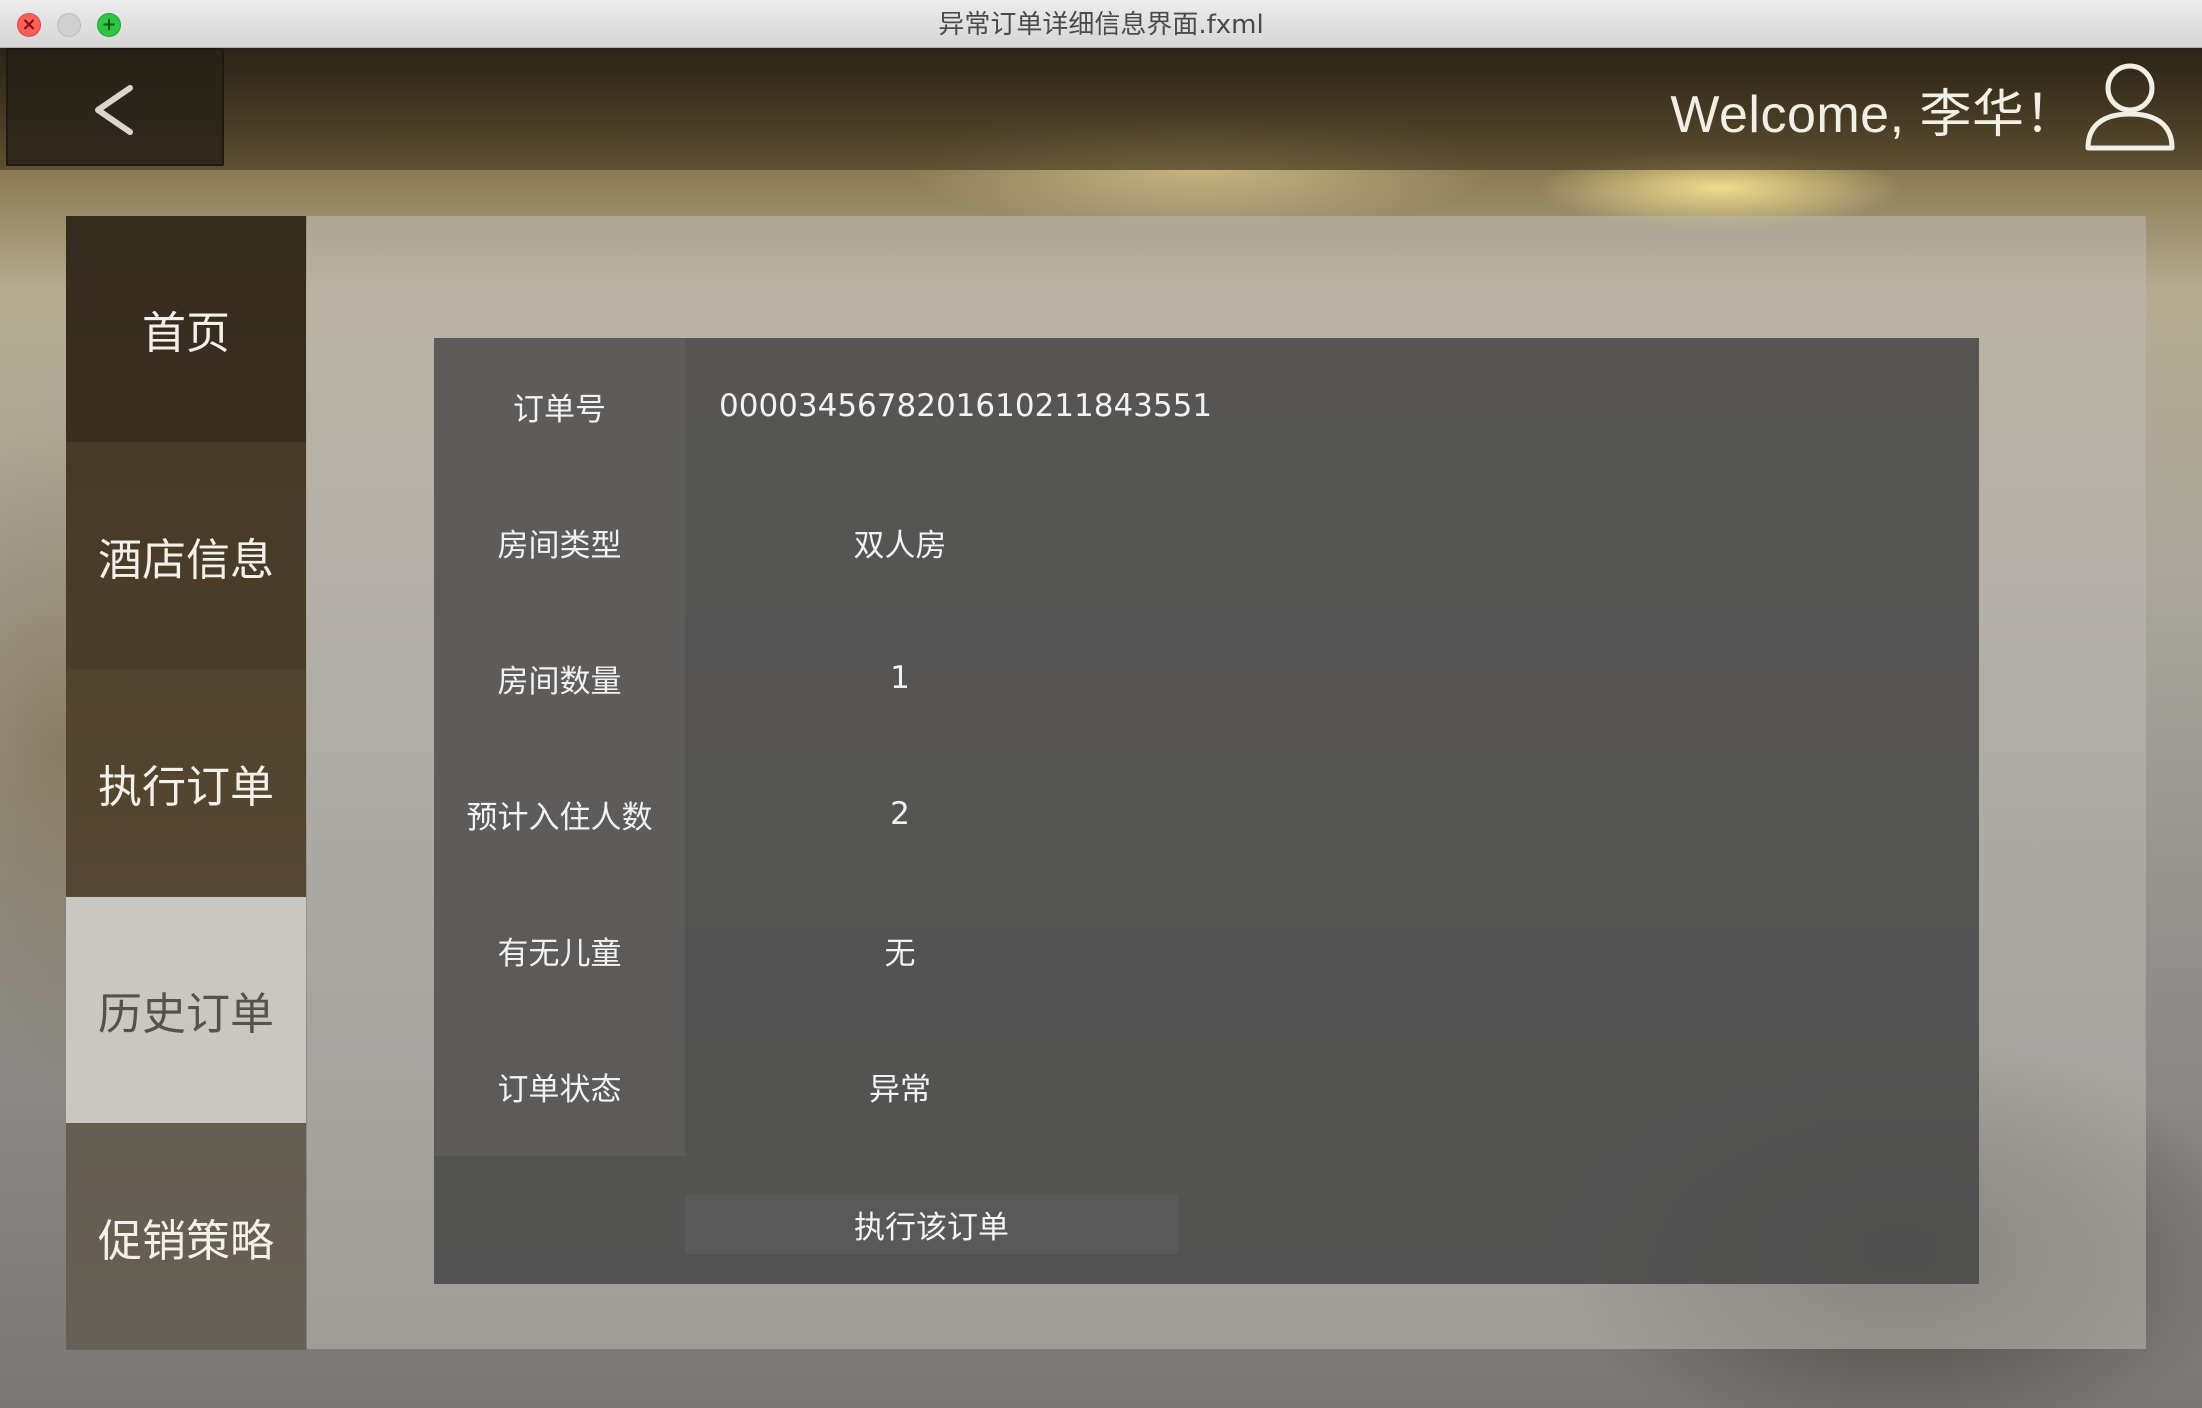 Image resolution: width=2202 pixels, height=1408 pixels. Describe the element at coordinates (931, 1224) in the screenshot. I see `execute-order-button: 执行该订单` at that location.